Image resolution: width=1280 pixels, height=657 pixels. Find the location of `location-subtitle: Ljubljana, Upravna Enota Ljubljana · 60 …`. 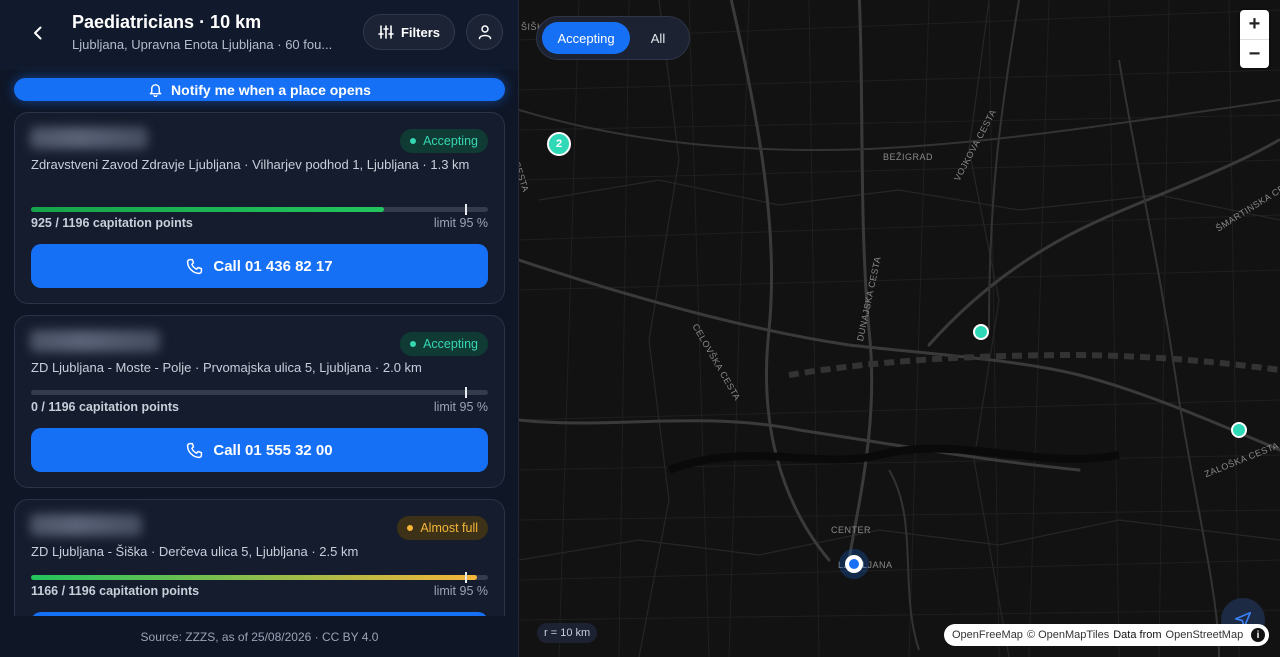

location-subtitle: Ljubljana, Upravna Enota Ljubljana · 60 … is located at coordinates (202, 44).